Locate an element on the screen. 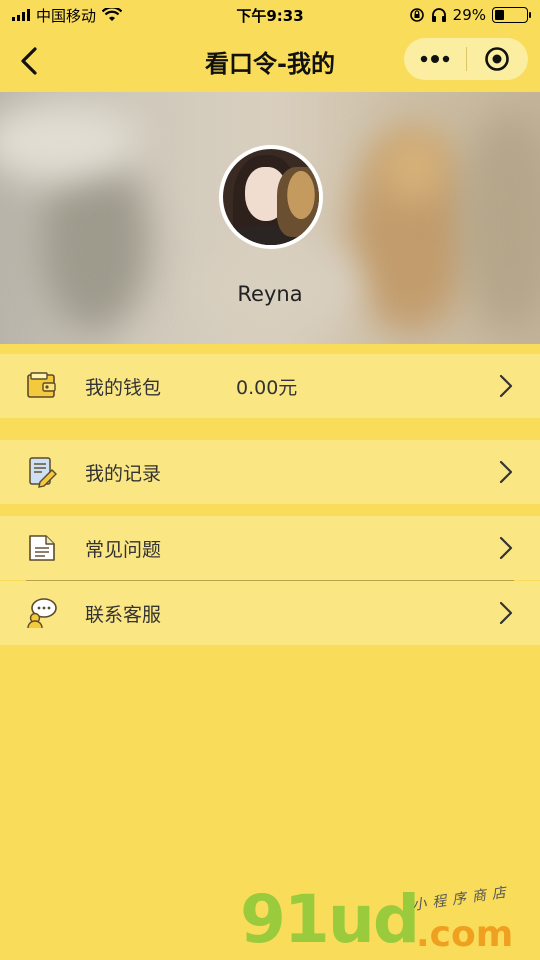 This screenshot has width=540, height=960. back-button is located at coordinates (29, 61).